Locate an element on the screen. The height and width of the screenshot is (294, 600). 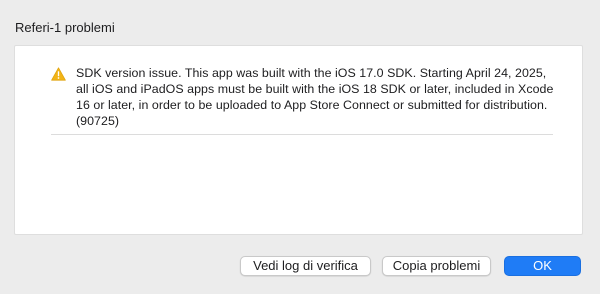
copy-issues-button: Copia problemi is located at coordinates (436, 266).